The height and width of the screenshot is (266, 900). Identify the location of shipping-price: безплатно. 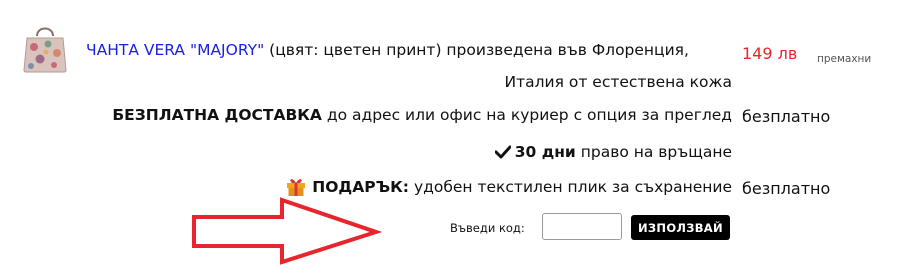
(786, 116).